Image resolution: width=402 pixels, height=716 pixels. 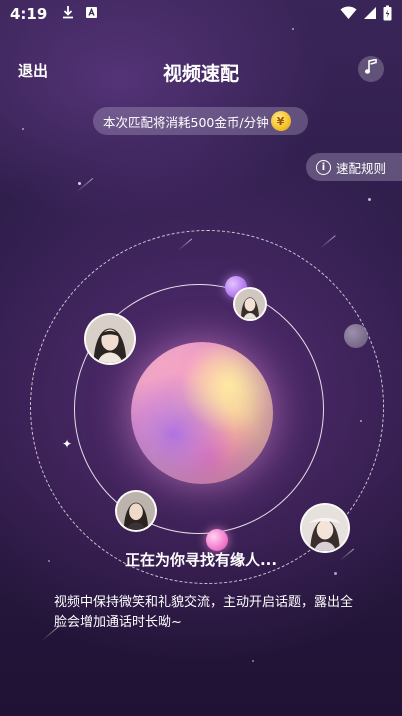 I want to click on matching-planet, so click(x=202, y=413).